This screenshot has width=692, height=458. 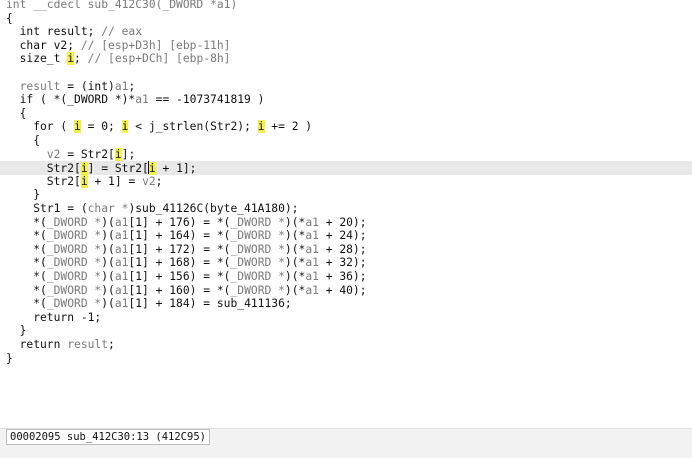 I want to click on code-token: + 36);, so click(x=342, y=276).